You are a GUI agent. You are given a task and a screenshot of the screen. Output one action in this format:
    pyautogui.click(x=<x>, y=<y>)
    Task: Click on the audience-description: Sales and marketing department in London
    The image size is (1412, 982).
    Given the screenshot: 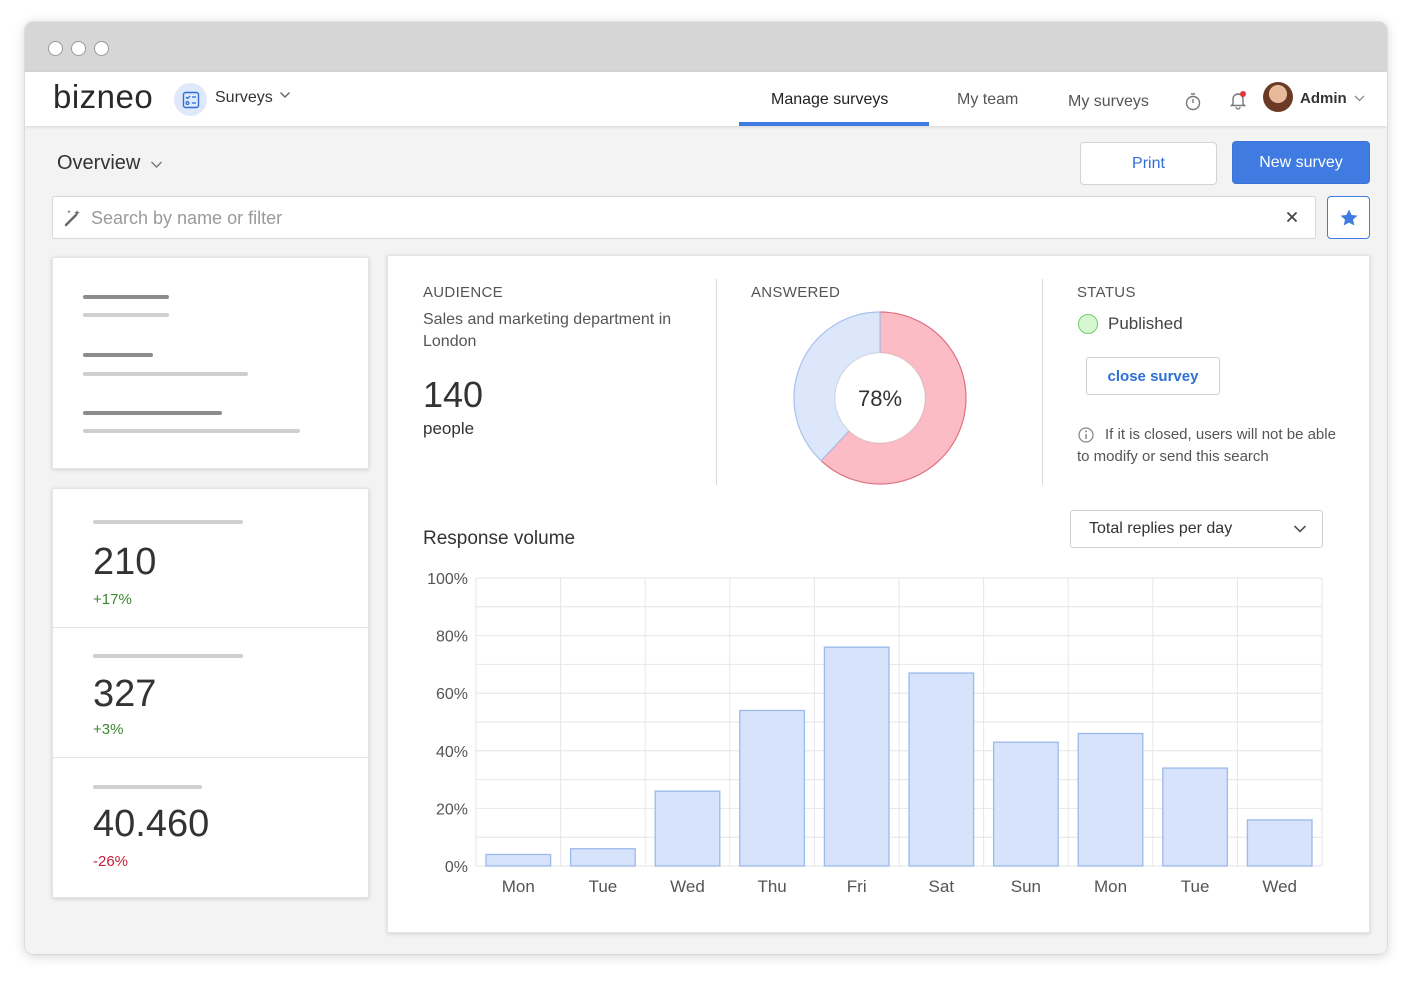 What is the action you would take?
    pyautogui.click(x=547, y=330)
    